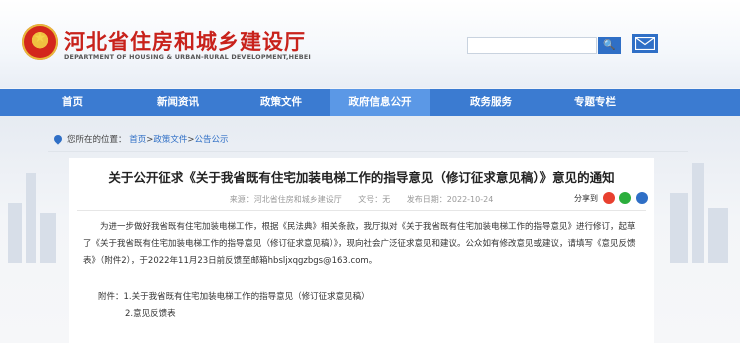  I want to click on article-source: 来源：河北省住房和城乡建设厅, so click(285, 199).